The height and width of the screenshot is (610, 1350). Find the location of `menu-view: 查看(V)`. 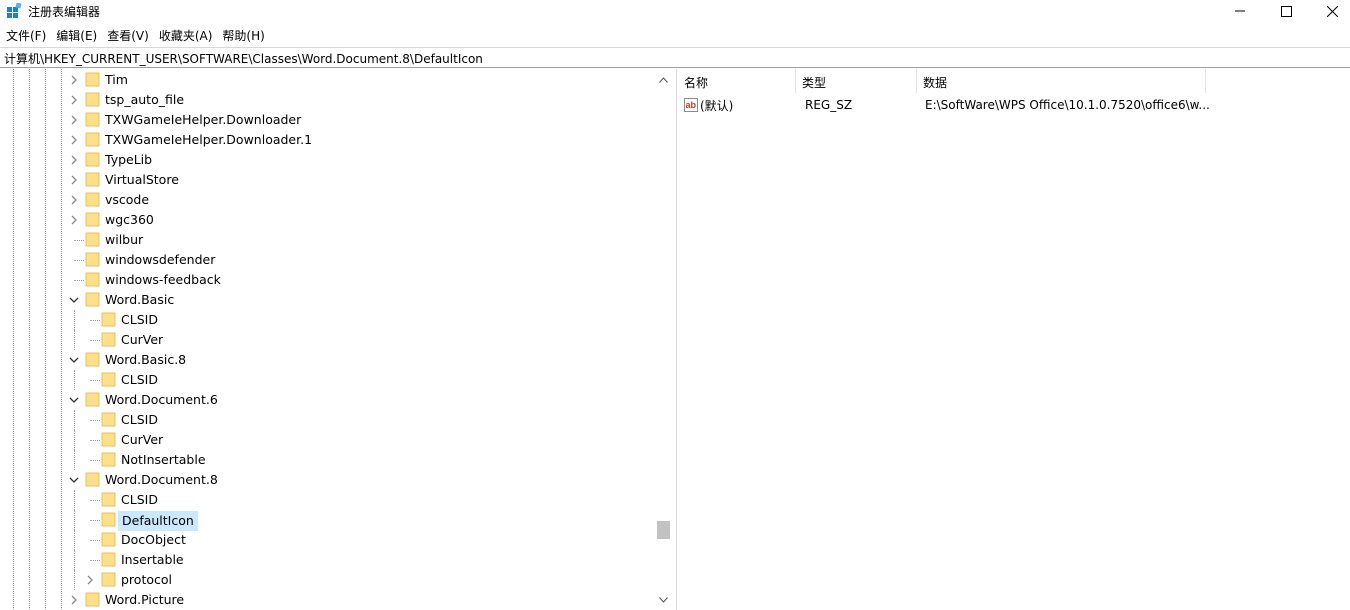

menu-view: 查看(V) is located at coordinates (129, 35).